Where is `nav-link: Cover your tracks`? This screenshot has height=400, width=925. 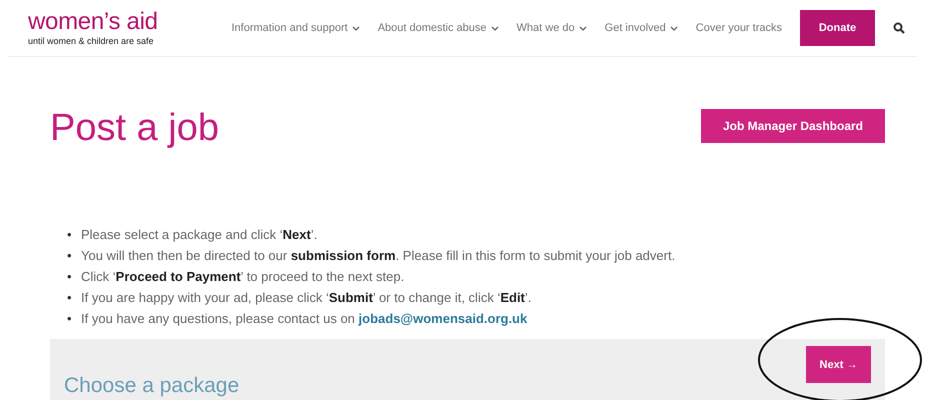 nav-link: Cover your tracks is located at coordinates (739, 28).